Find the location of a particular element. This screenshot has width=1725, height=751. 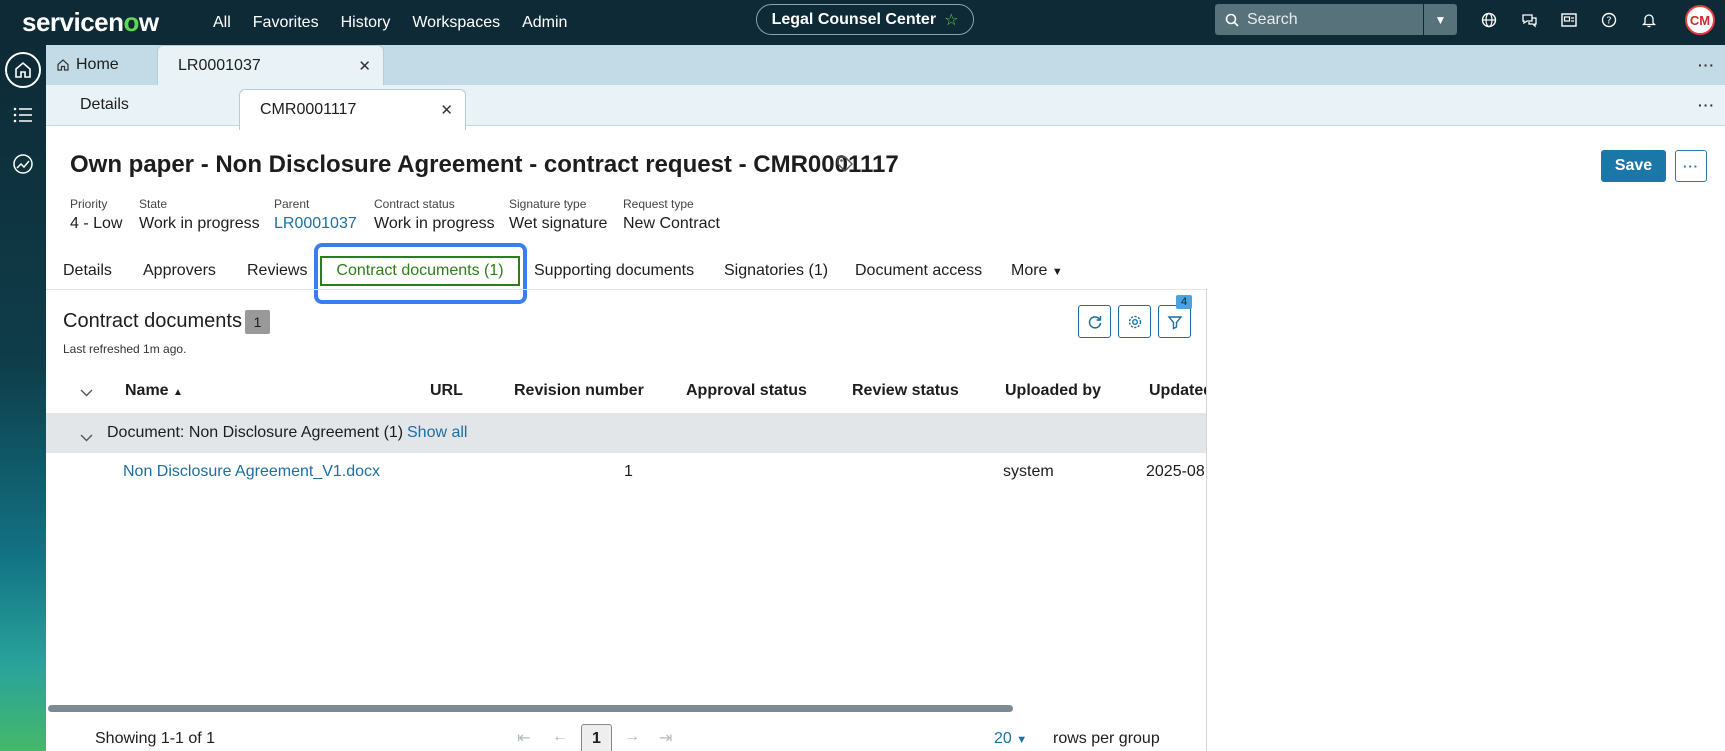

workspace-pill-label: Legal Counsel Center is located at coordinates (854, 19).